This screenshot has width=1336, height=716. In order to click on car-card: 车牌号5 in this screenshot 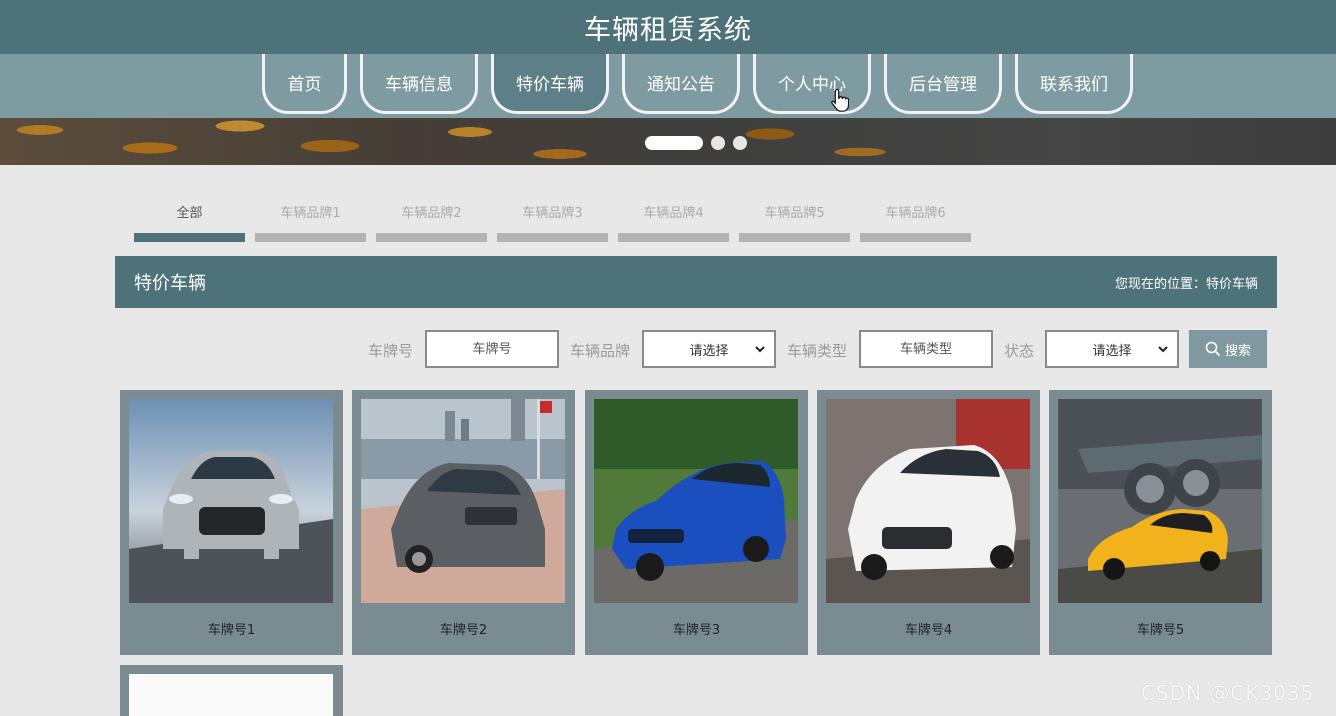, I will do `click(1160, 522)`.